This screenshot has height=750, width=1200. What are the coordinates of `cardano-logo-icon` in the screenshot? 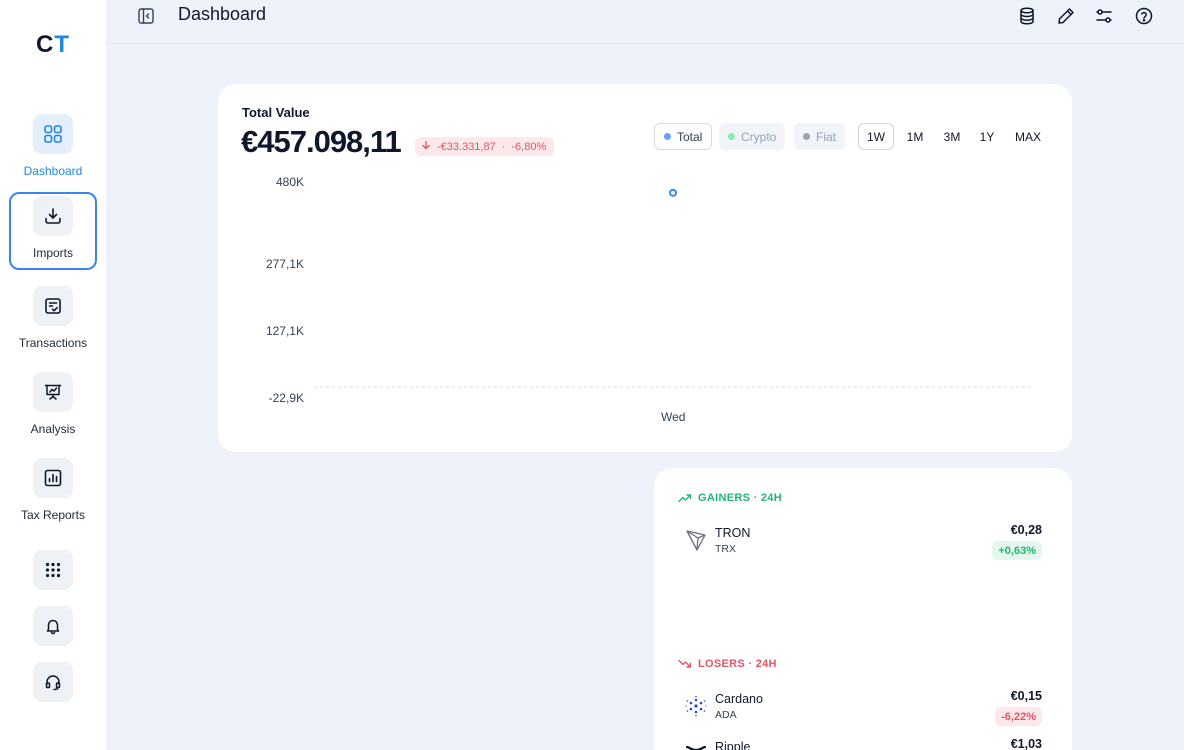 It's located at (696, 706).